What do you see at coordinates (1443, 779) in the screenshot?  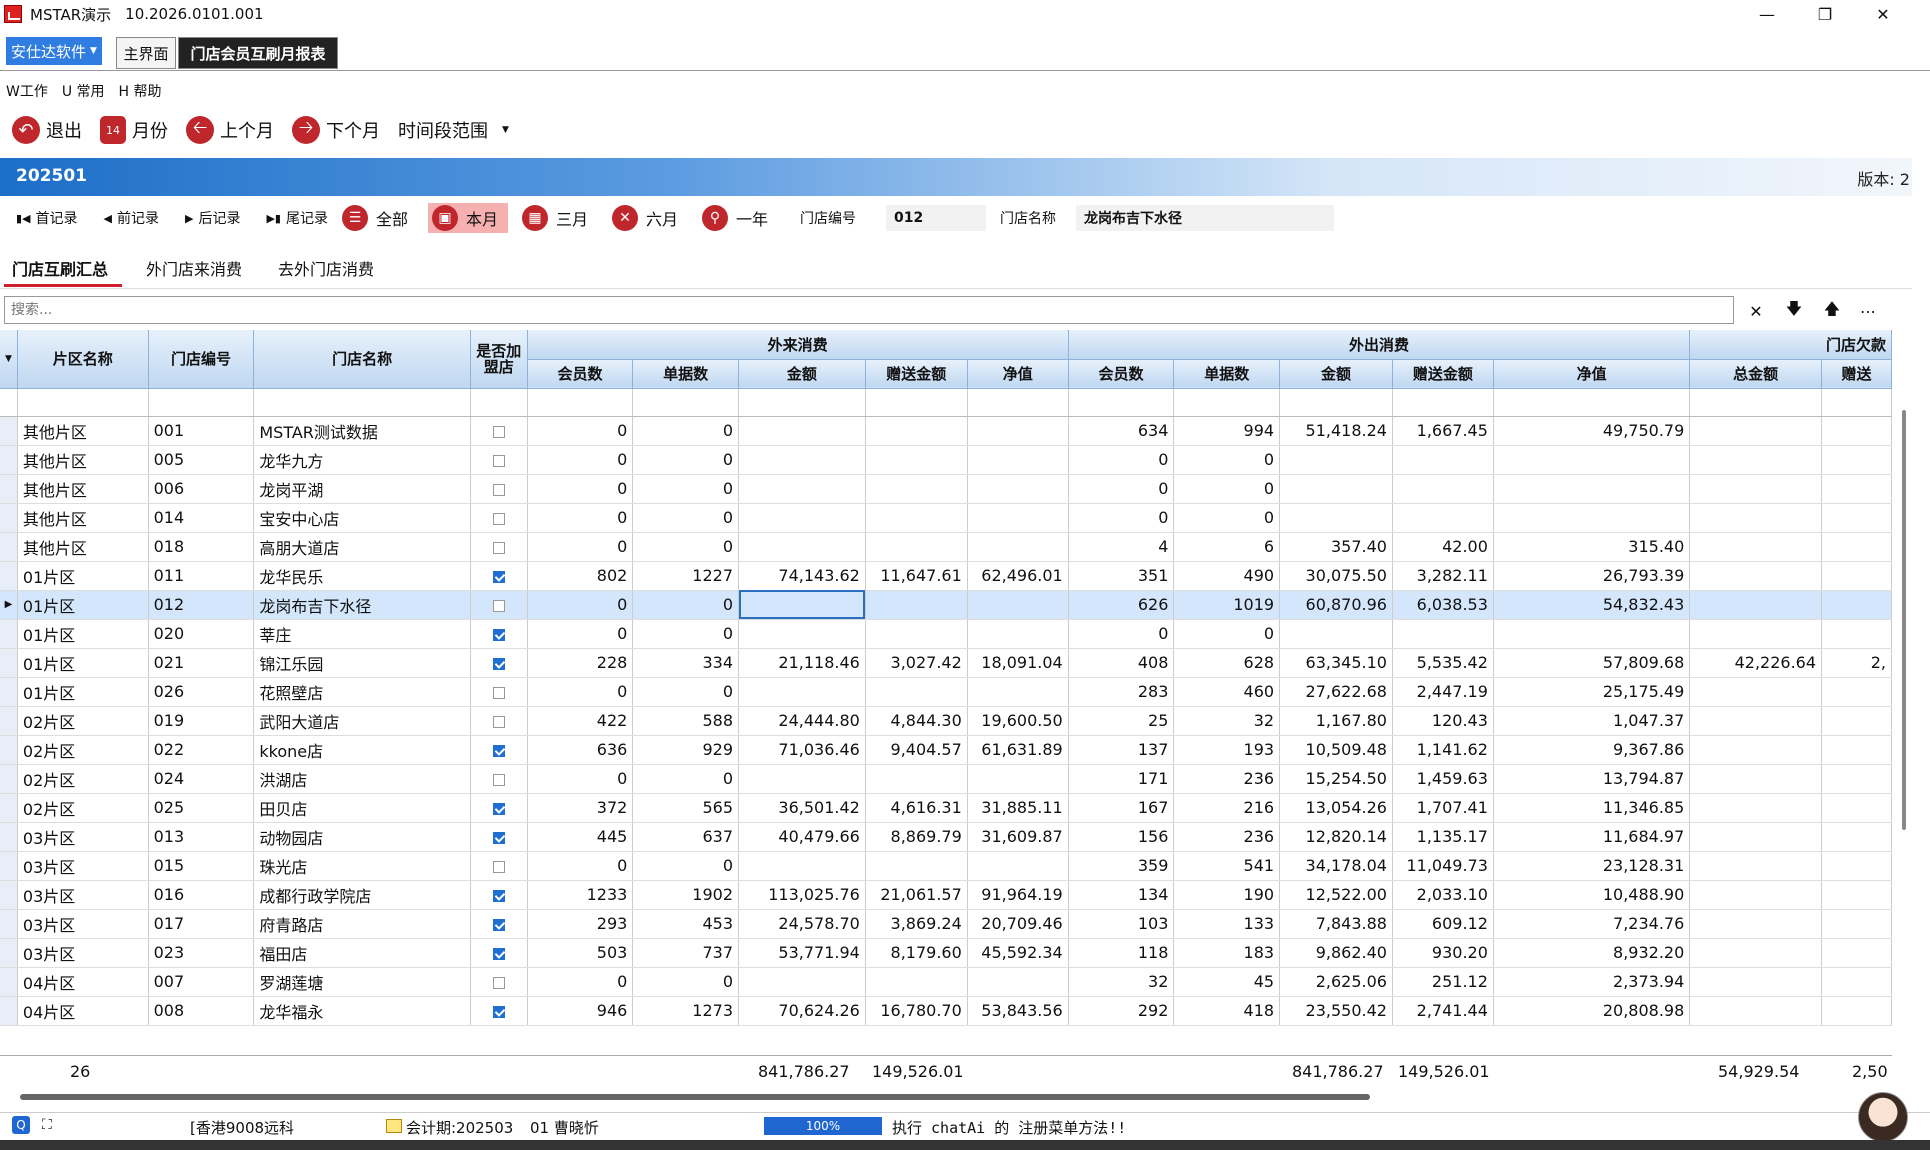 I see `cell-out-g: 1,459.63` at bounding box center [1443, 779].